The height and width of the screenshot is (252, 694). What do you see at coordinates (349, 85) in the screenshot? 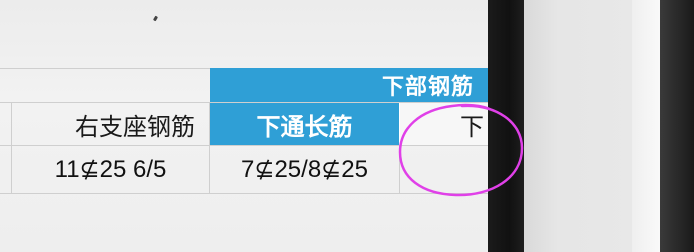
I see `group-header-bottom-rebar: 下部钢筋` at bounding box center [349, 85].